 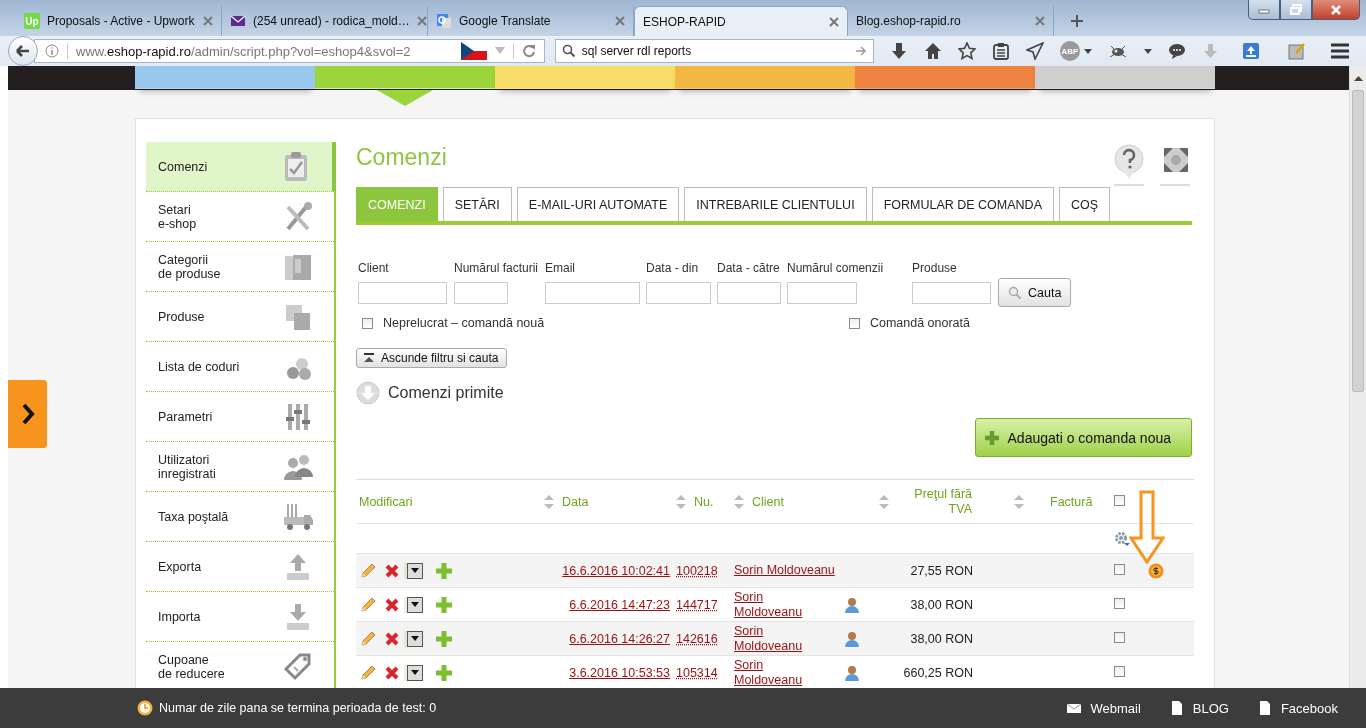 What do you see at coordinates (741, 21) in the screenshot?
I see `browser-tab: ESHOP-RAPID` at bounding box center [741, 21].